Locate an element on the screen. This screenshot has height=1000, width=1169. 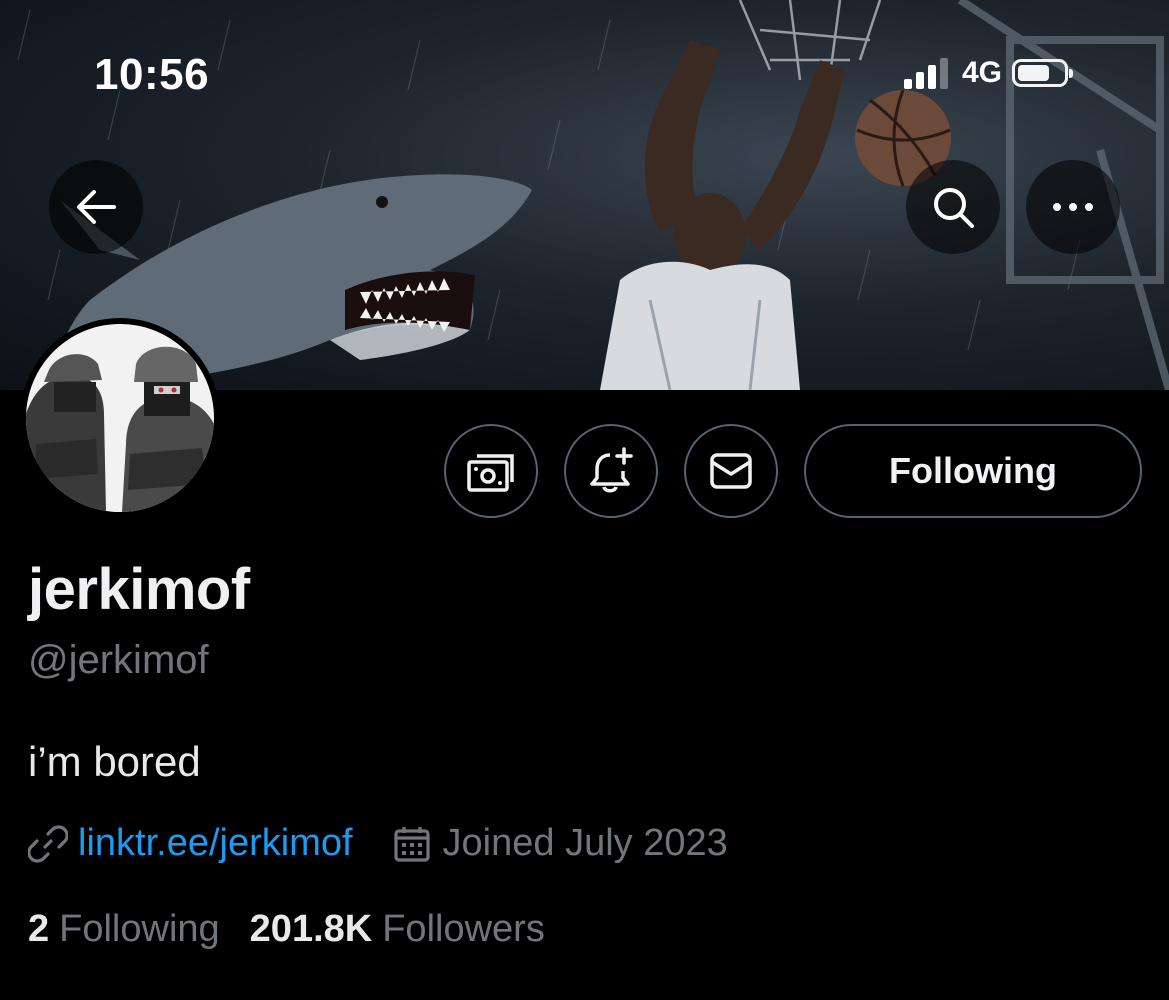
follow-stats: 2 Following 201.8K Followers is located at coordinates (286, 929).